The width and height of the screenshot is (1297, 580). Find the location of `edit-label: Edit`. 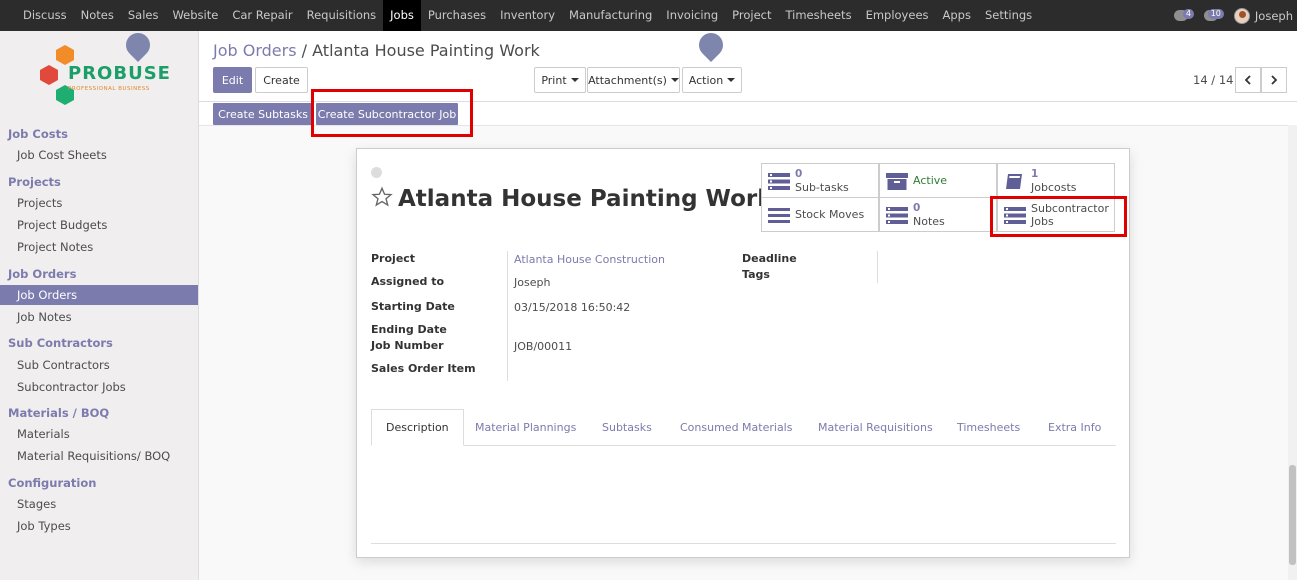

edit-label: Edit is located at coordinates (232, 80).